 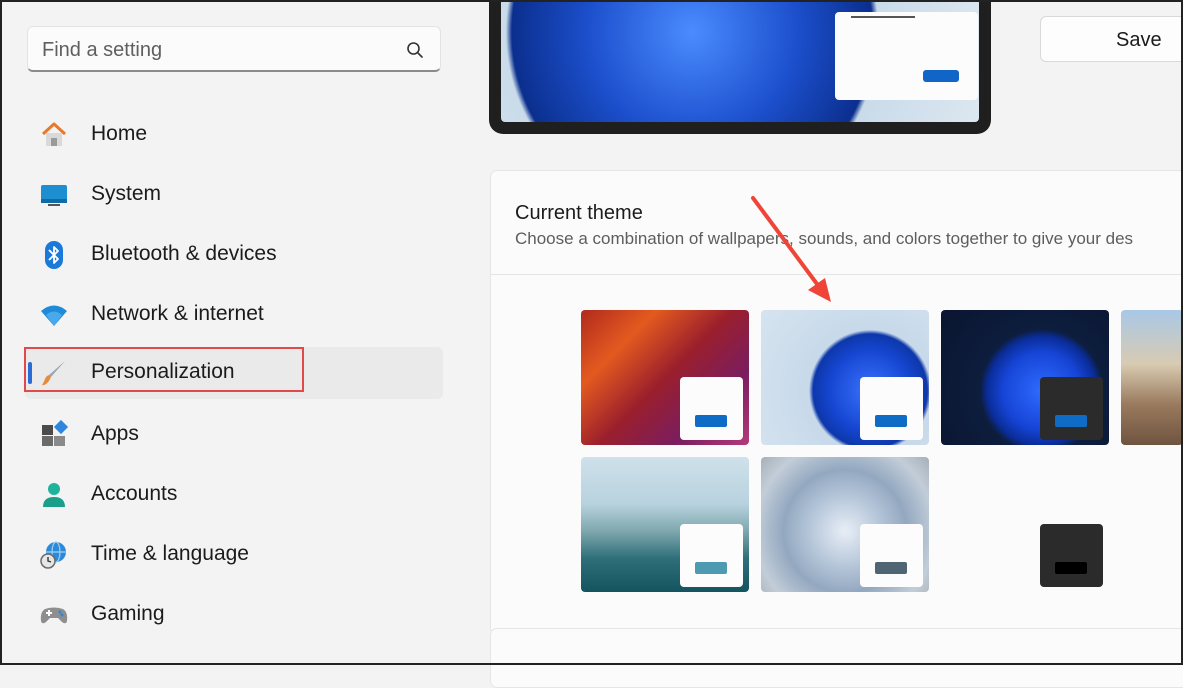 What do you see at coordinates (579, 213) in the screenshot?
I see `current-theme-title: Current theme` at bounding box center [579, 213].